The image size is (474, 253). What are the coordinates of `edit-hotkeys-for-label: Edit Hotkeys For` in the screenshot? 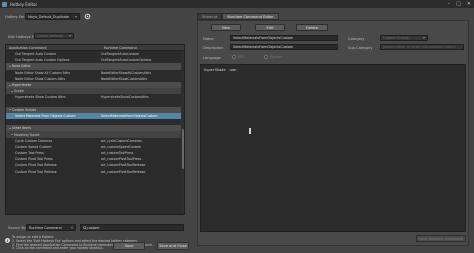 It's located at (23, 37).